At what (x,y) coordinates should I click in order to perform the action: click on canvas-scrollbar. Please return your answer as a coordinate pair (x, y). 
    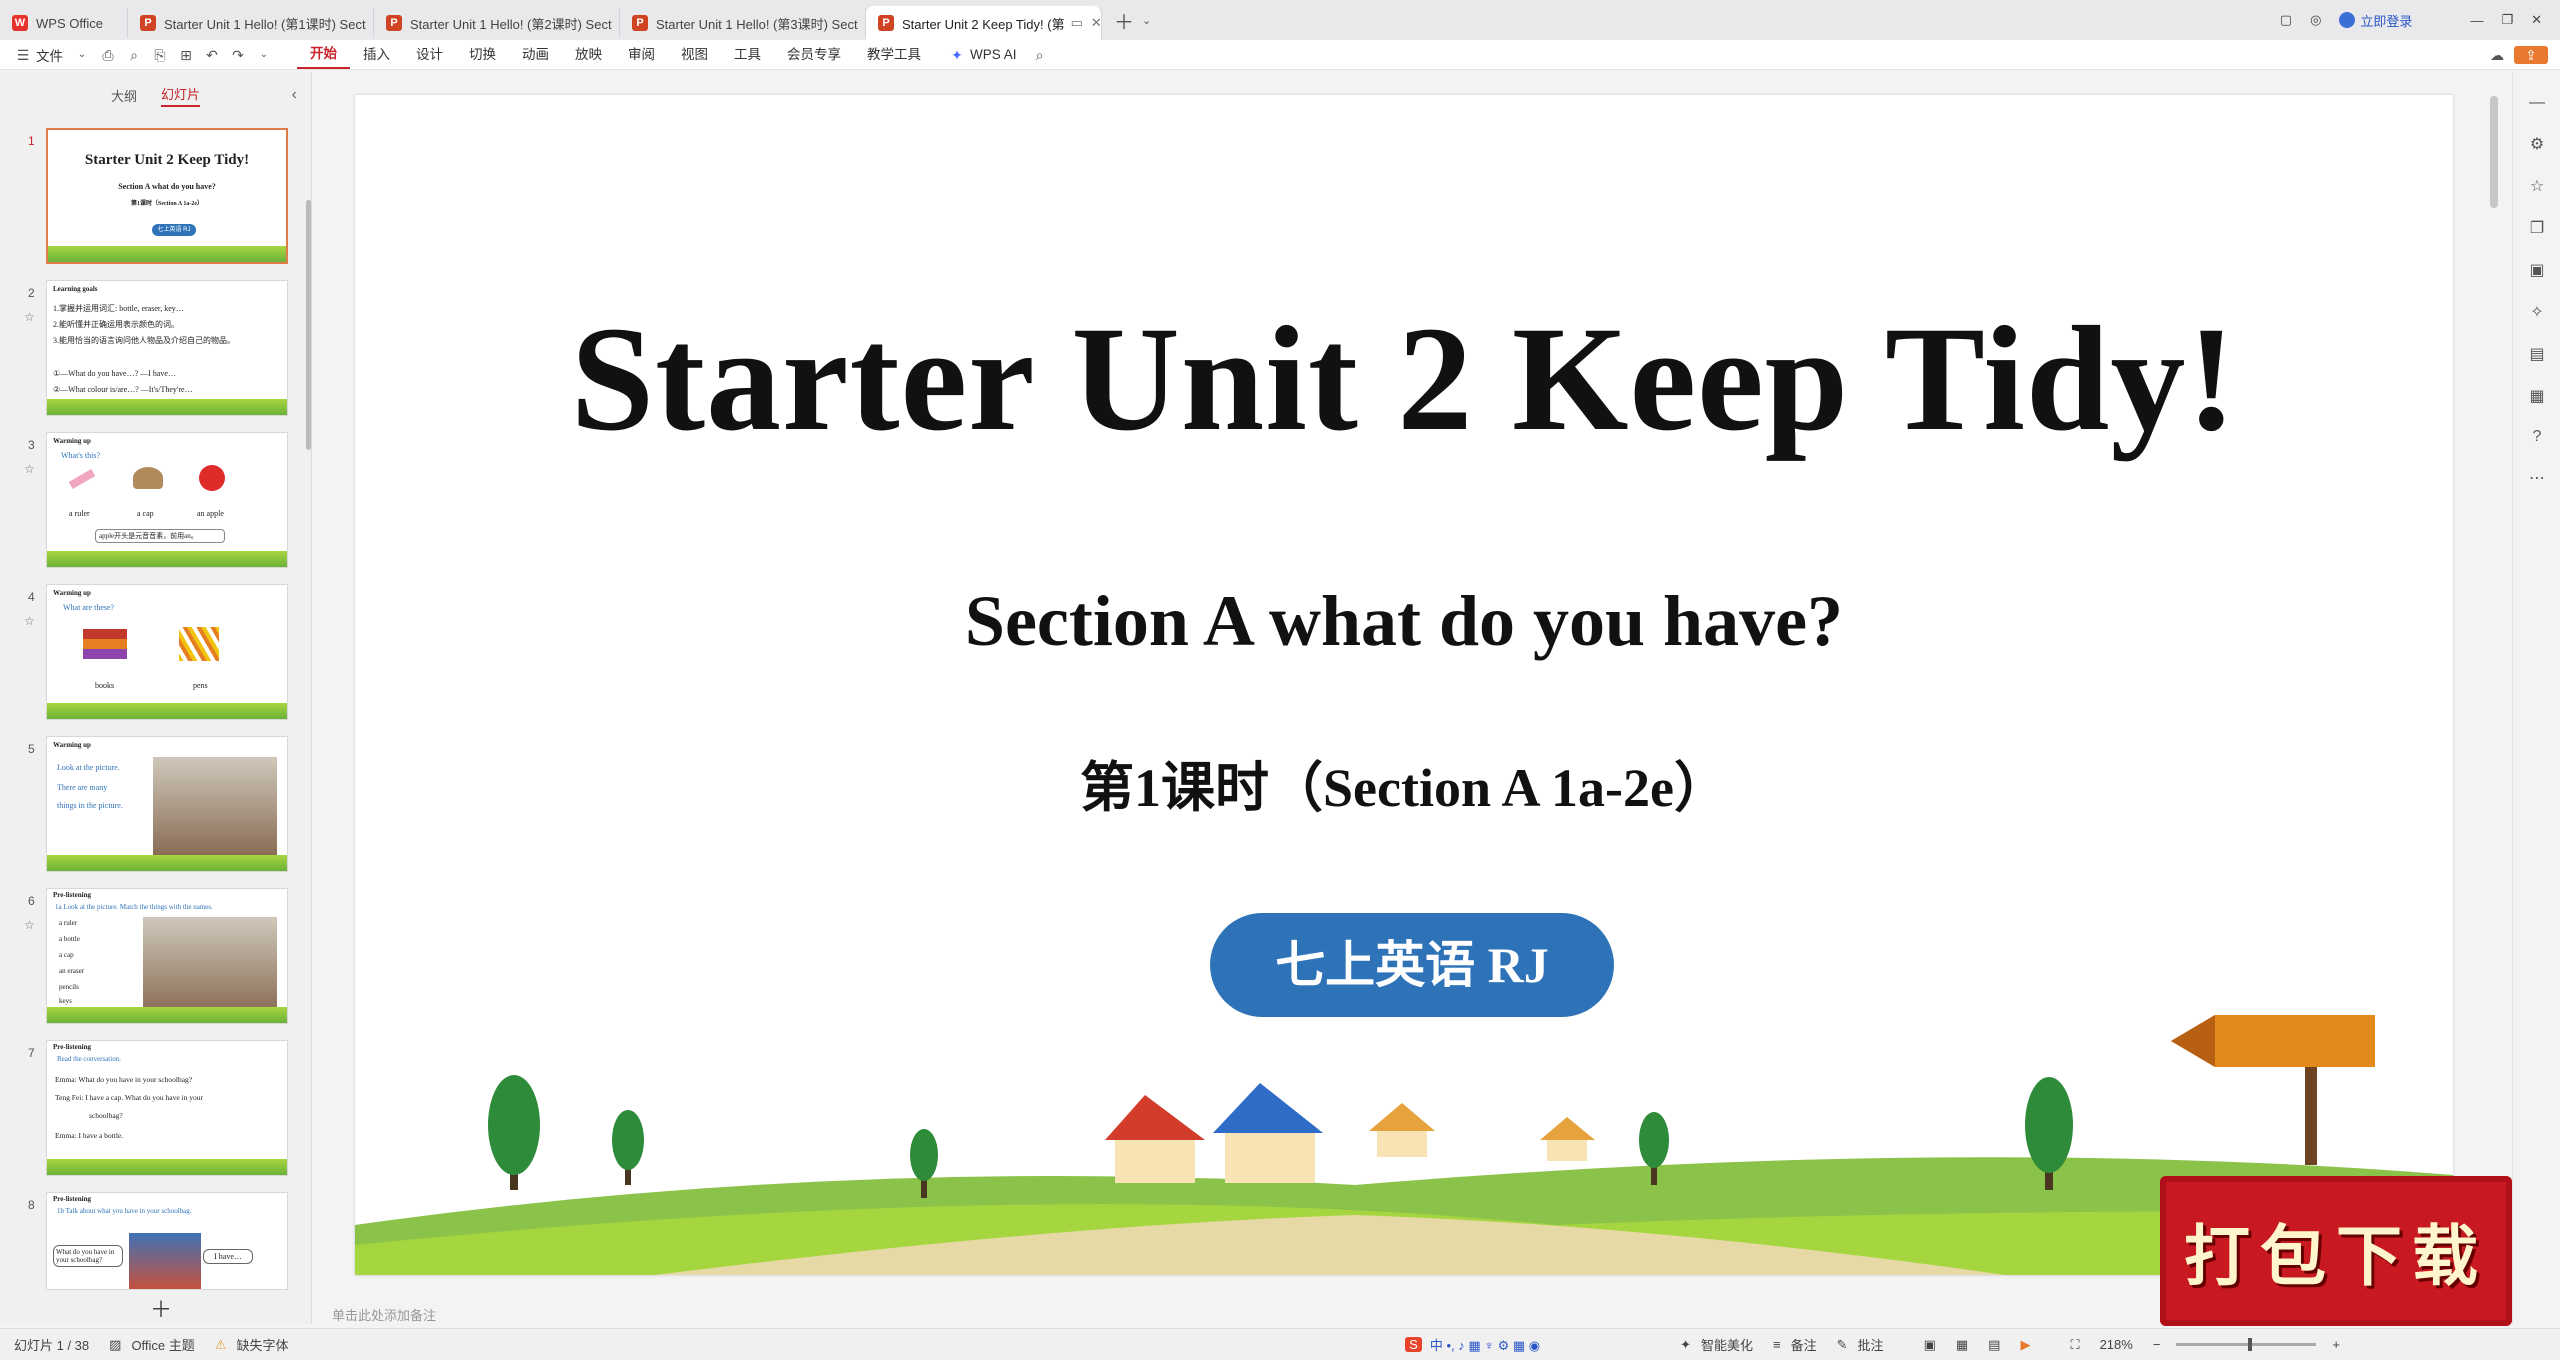
    Looking at the image, I should click on (2494, 152).